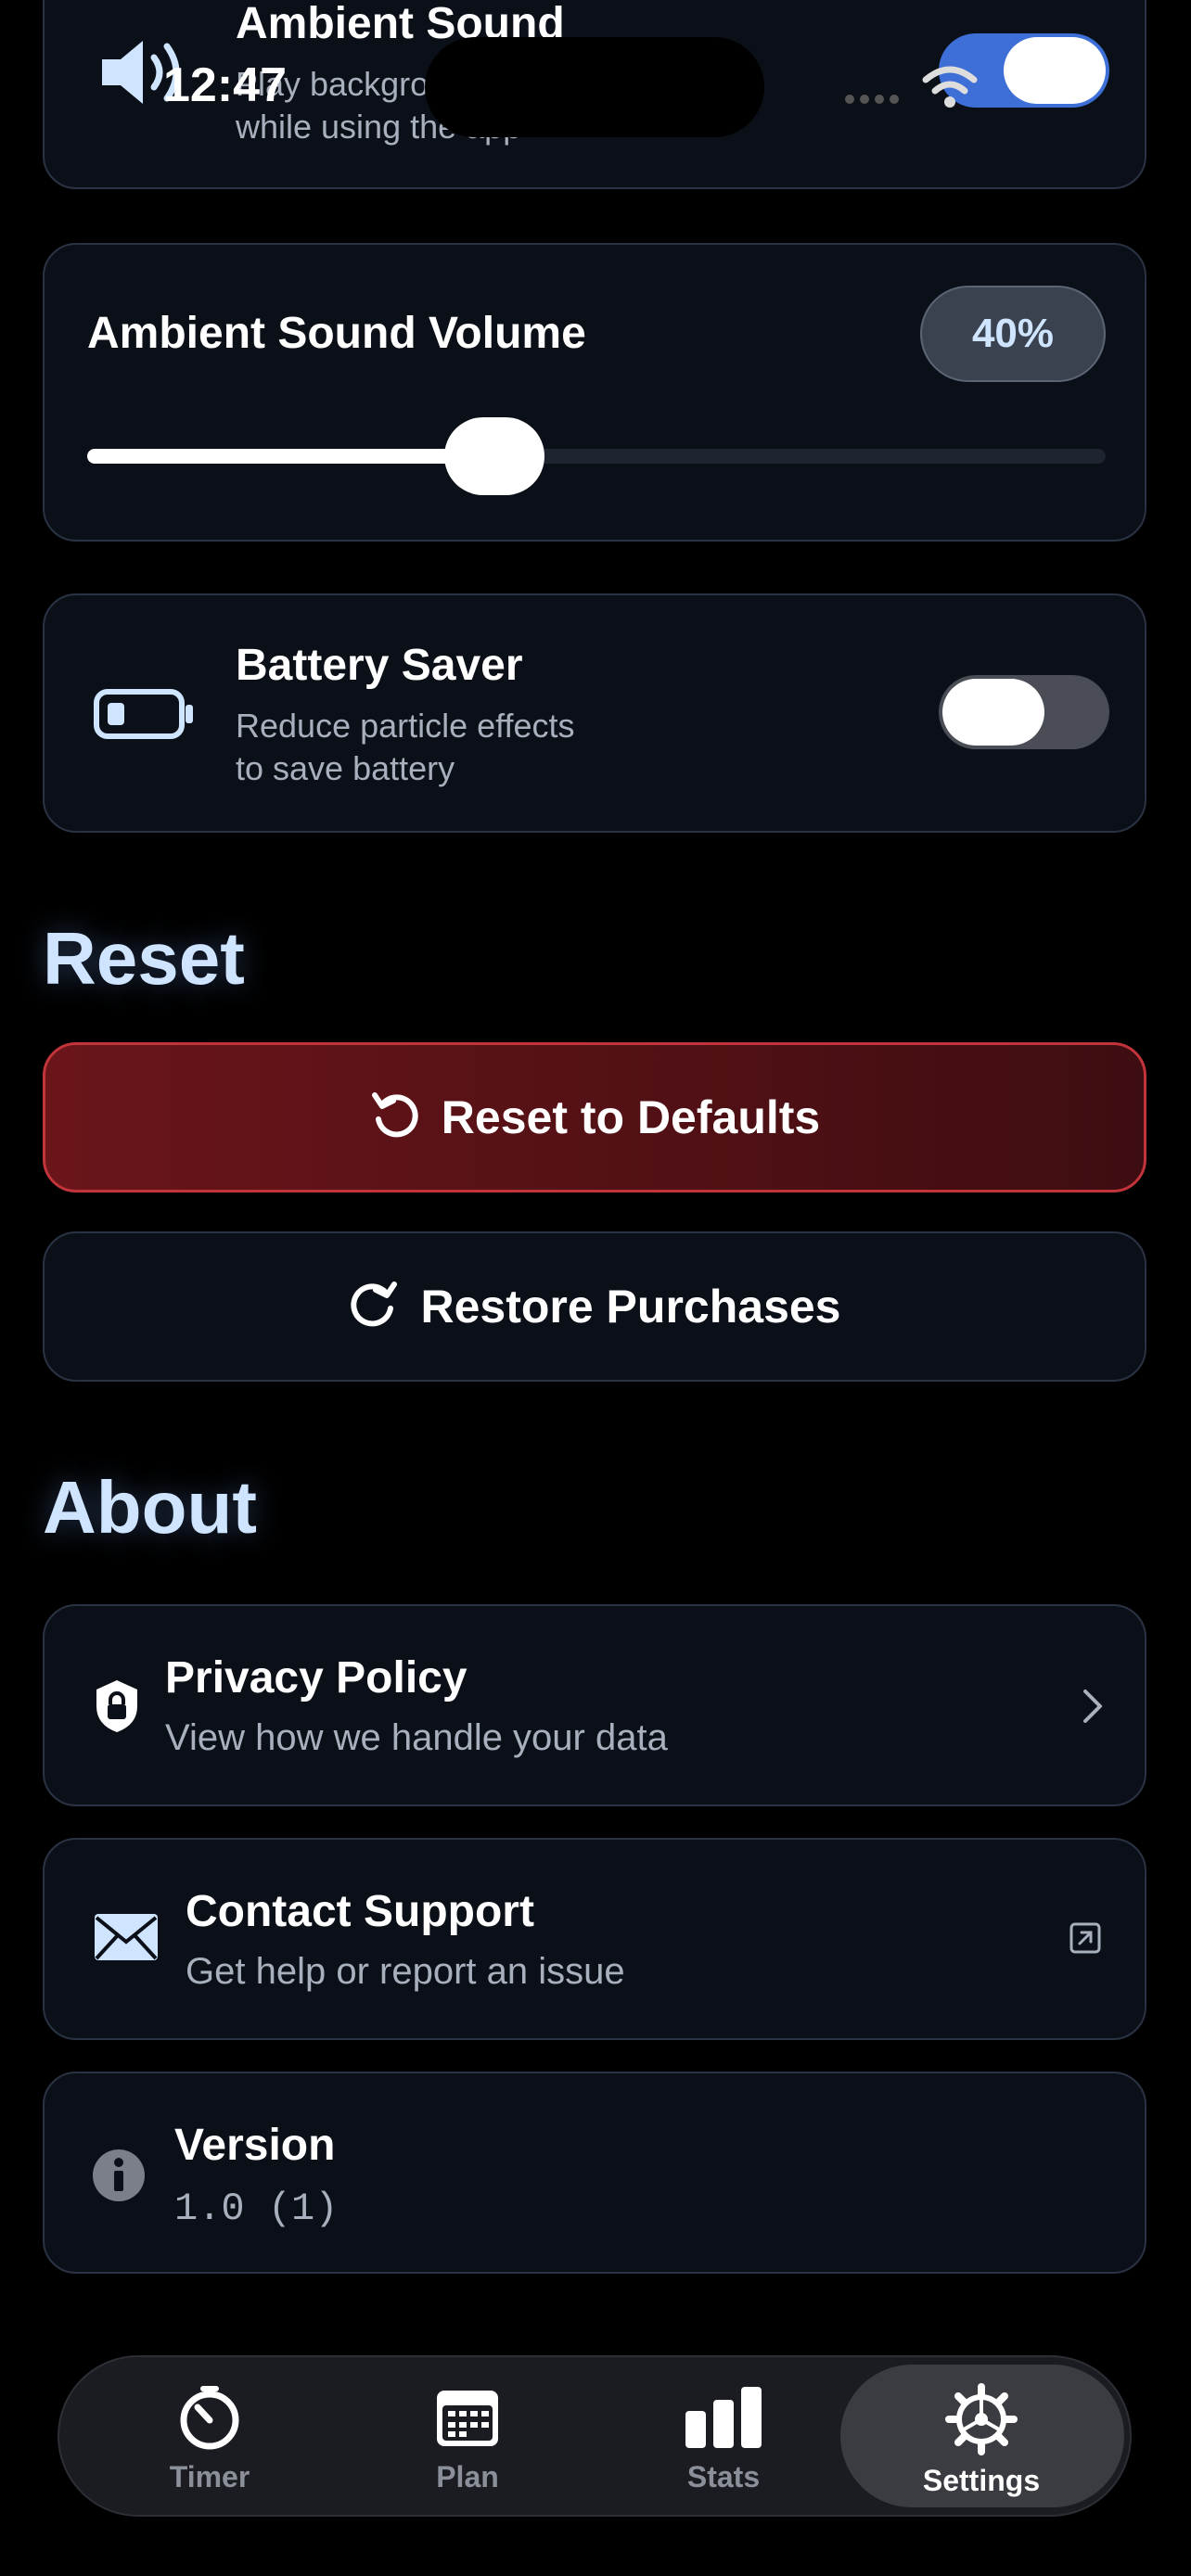 The image size is (1191, 2576). I want to click on tab-plan: Plan, so click(467, 2438).